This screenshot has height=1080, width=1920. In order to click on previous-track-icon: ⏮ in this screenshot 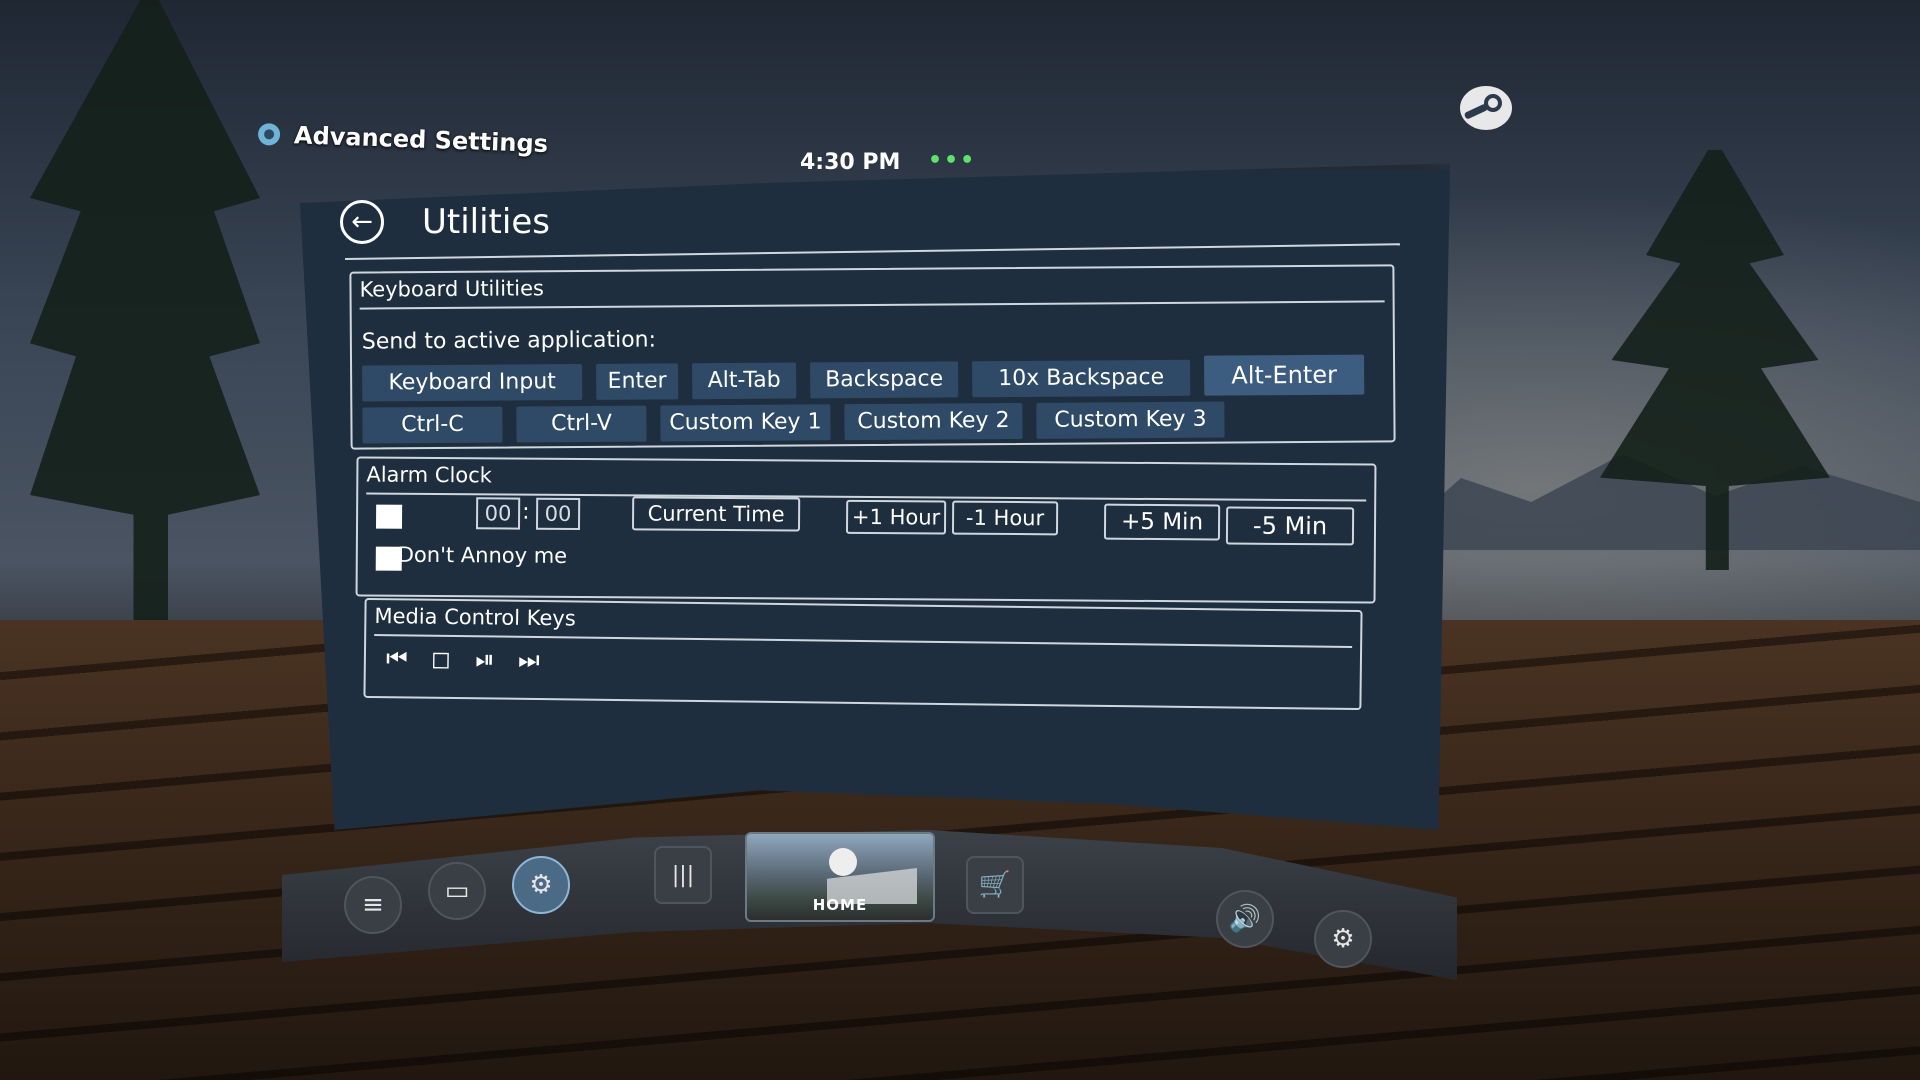, I will do `click(397, 658)`.